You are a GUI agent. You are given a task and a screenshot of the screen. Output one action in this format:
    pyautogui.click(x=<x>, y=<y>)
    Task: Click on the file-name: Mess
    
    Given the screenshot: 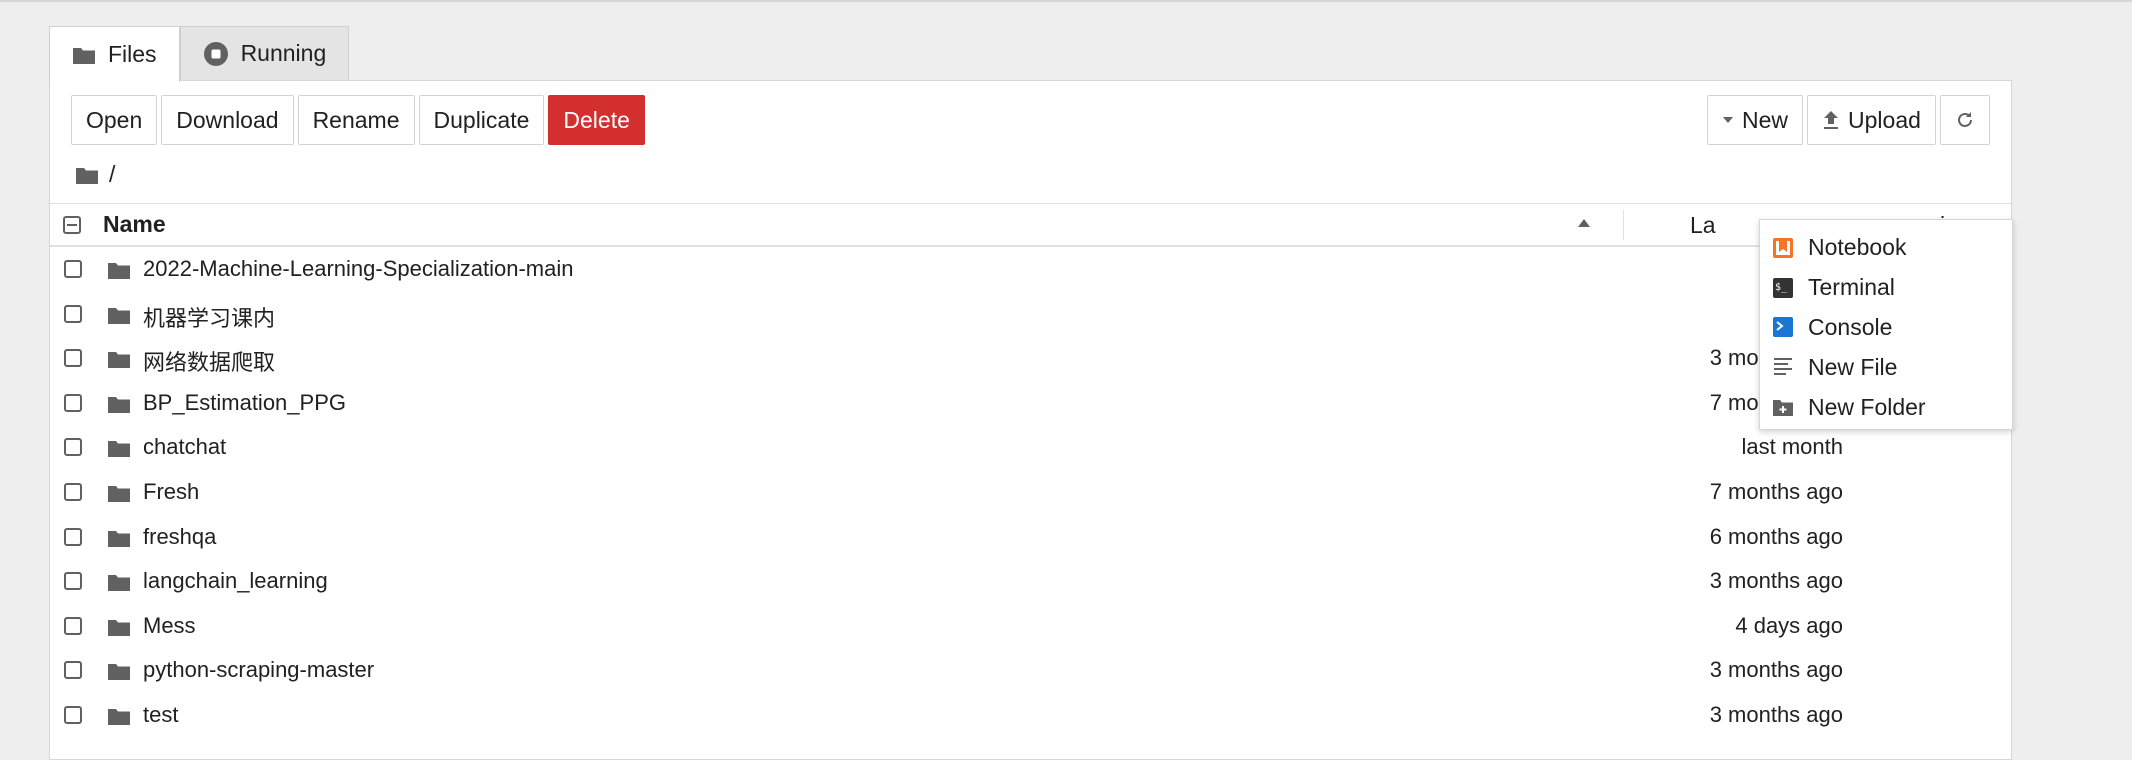 What is the action you would take?
    pyautogui.click(x=169, y=626)
    